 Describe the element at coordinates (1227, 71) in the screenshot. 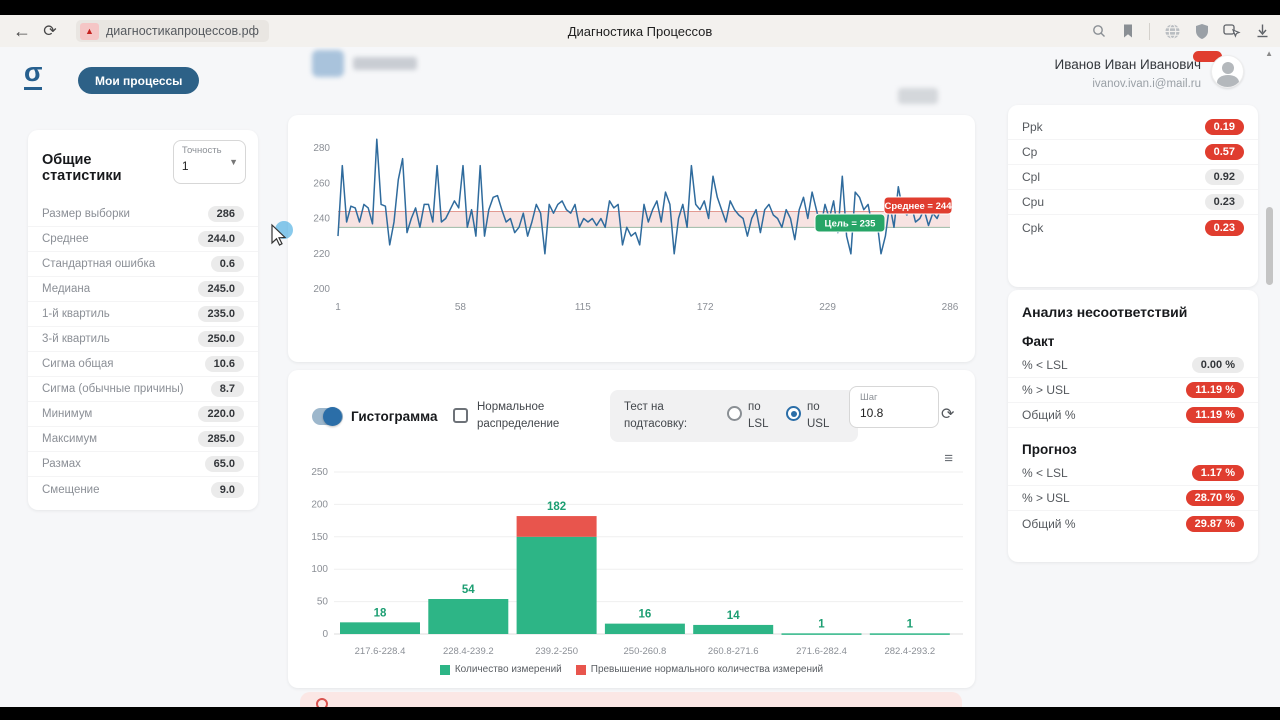

I see `avatar` at that location.